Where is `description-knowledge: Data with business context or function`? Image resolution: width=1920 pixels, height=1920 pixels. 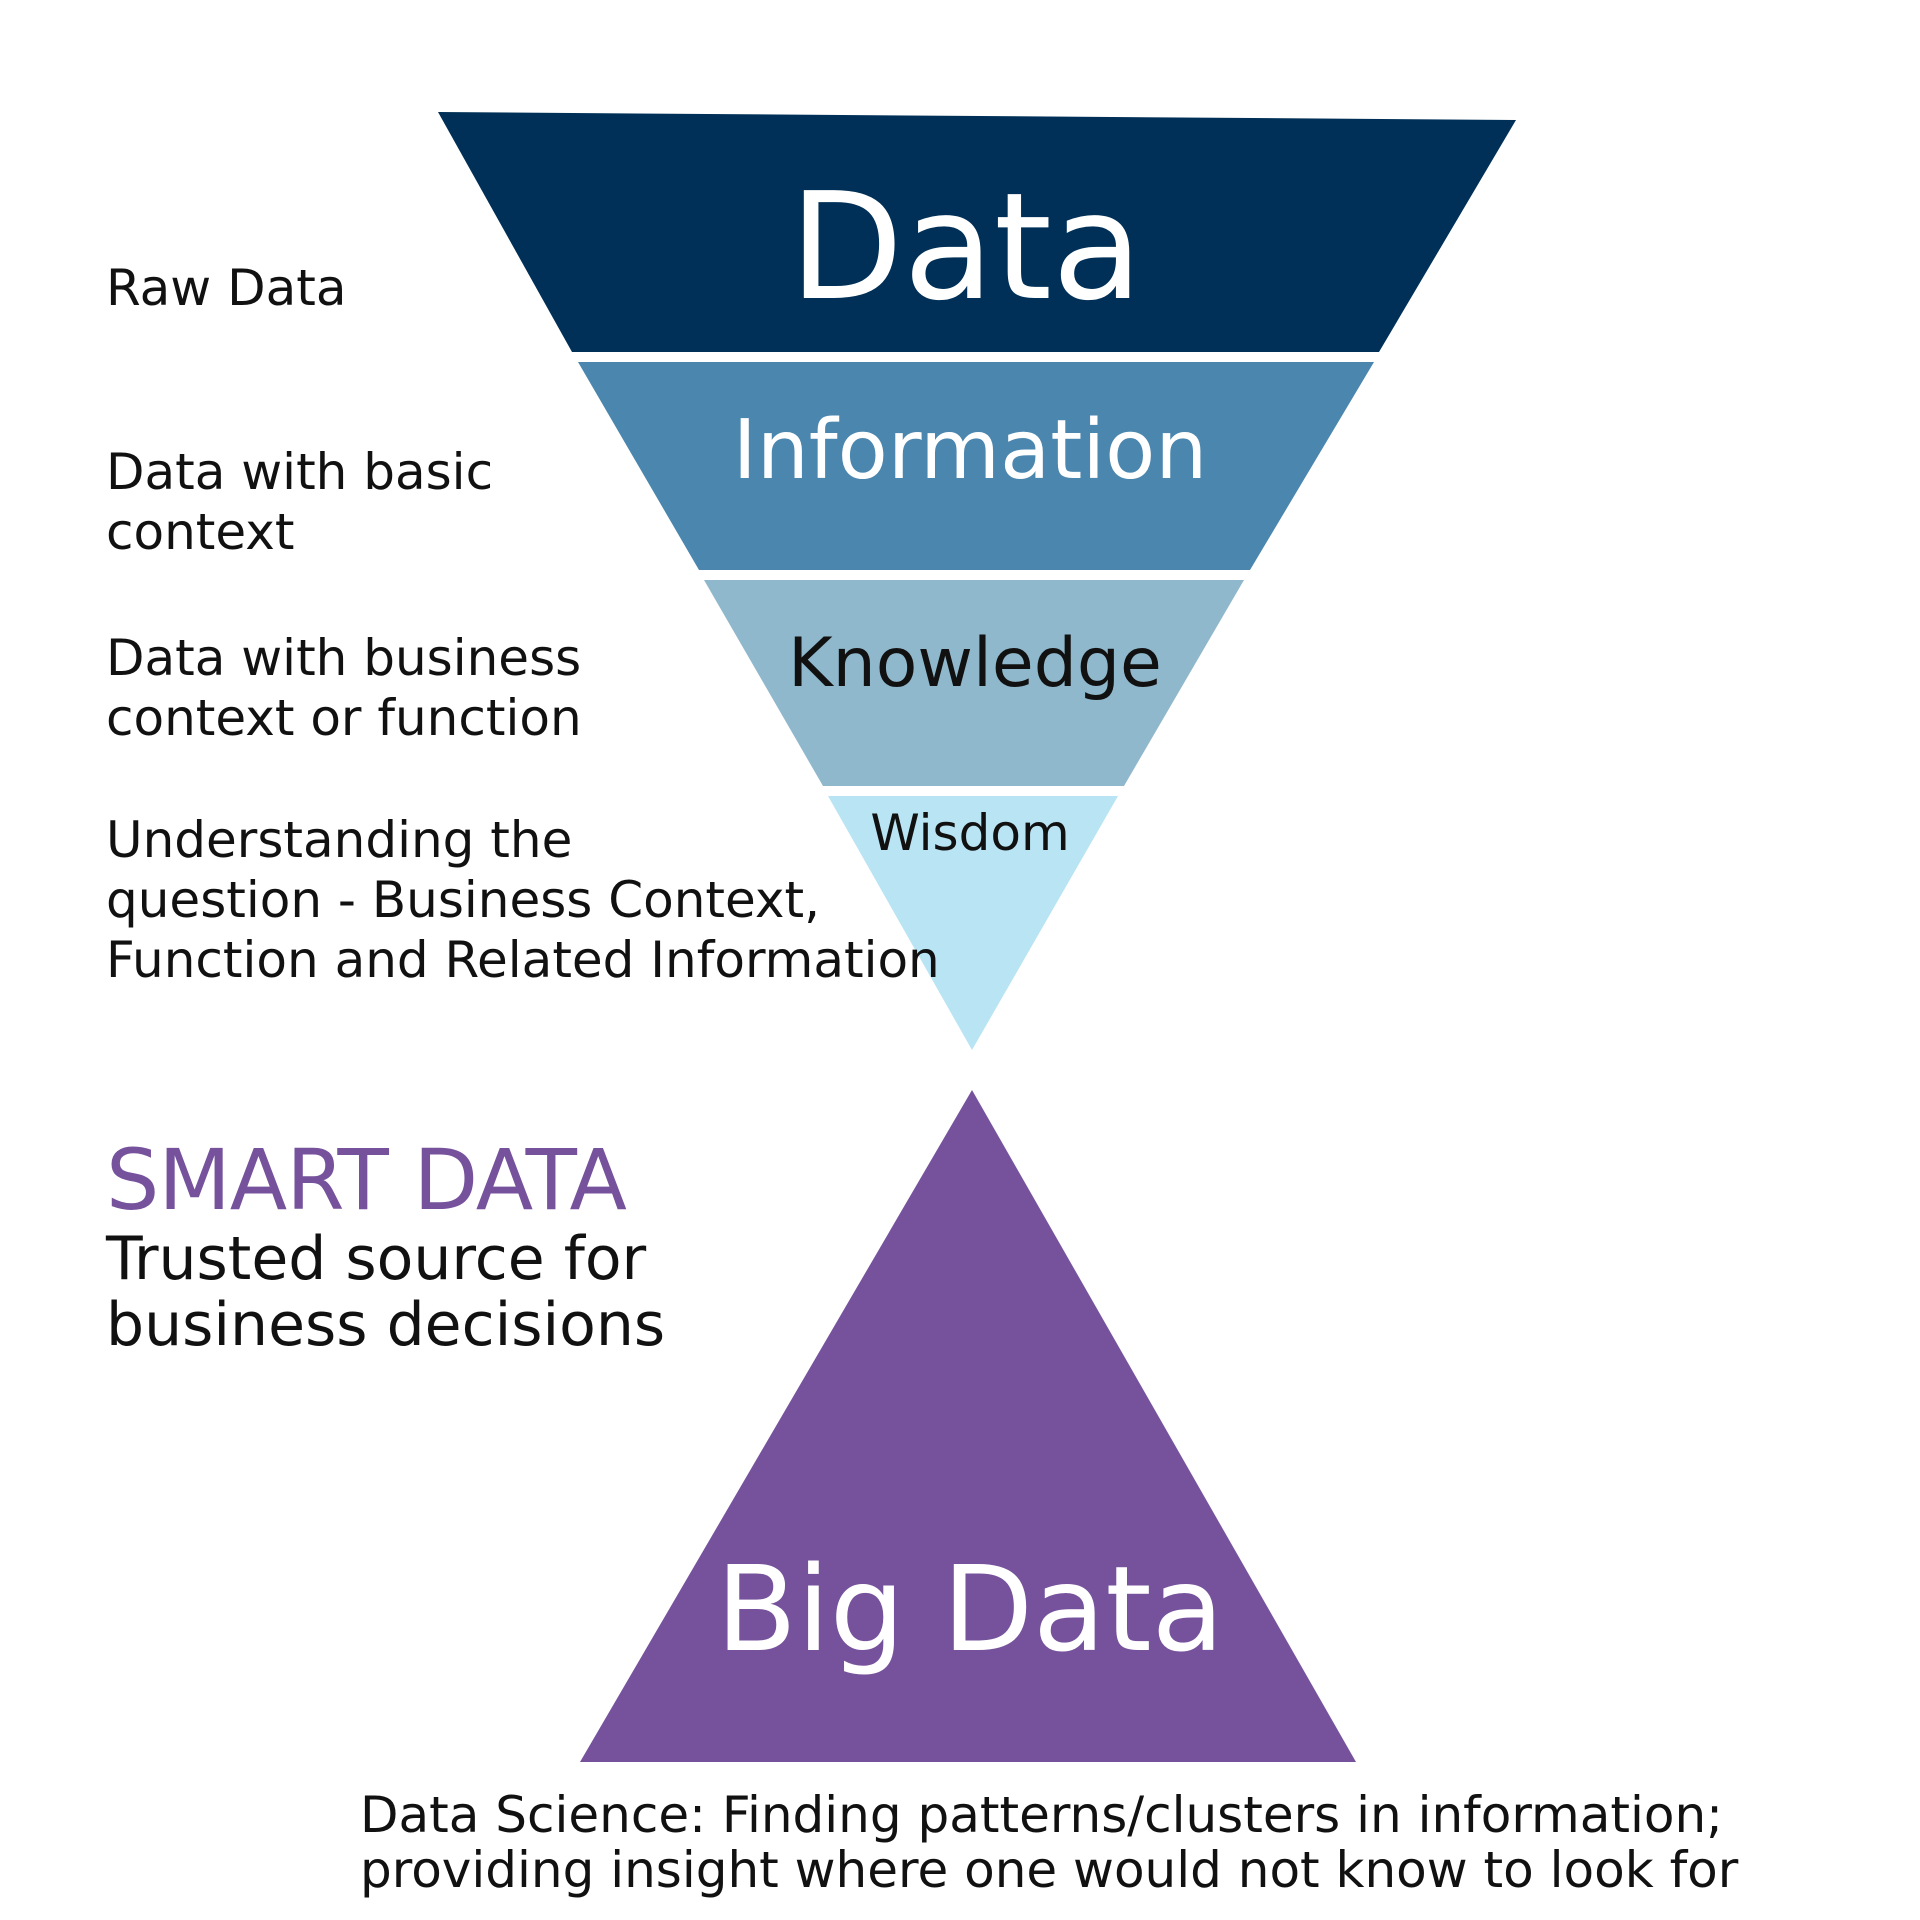 description-knowledge: Data with business context or function is located at coordinates (344, 688).